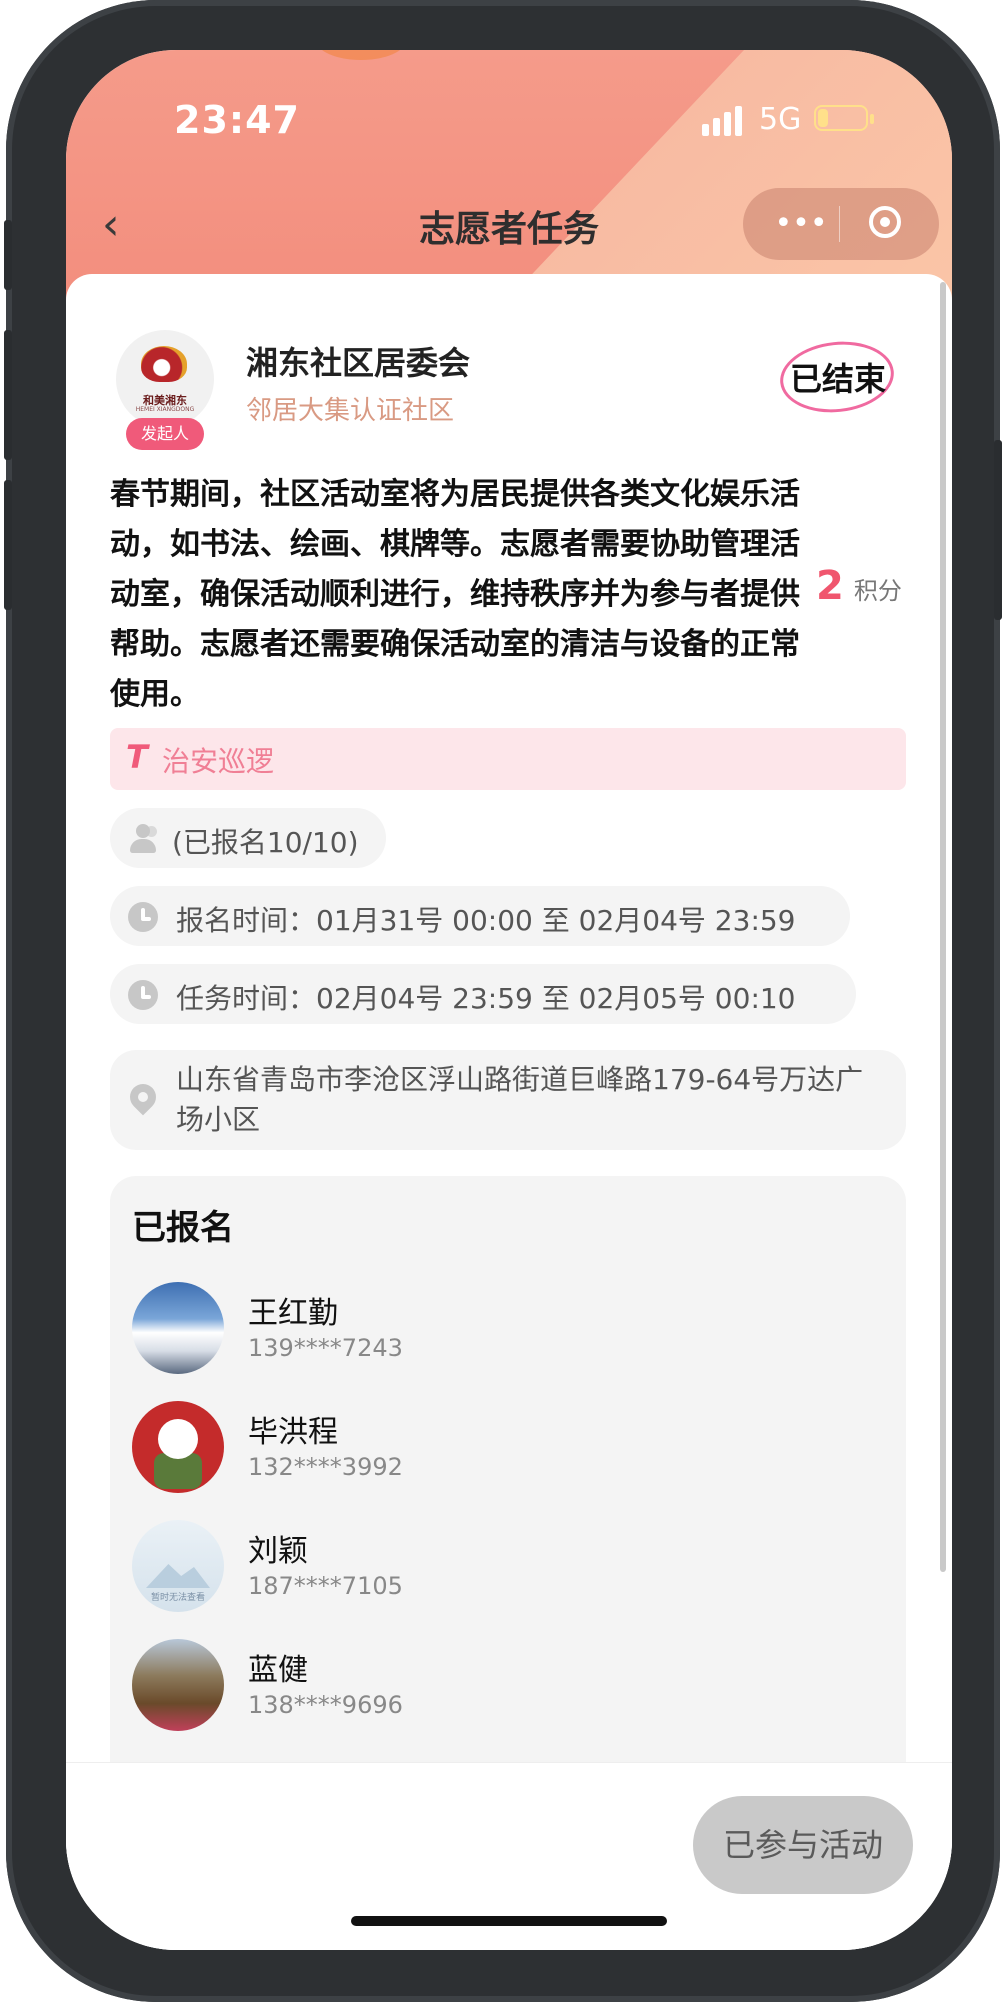  I want to click on mini-program-capsule: •••, so click(841, 224).